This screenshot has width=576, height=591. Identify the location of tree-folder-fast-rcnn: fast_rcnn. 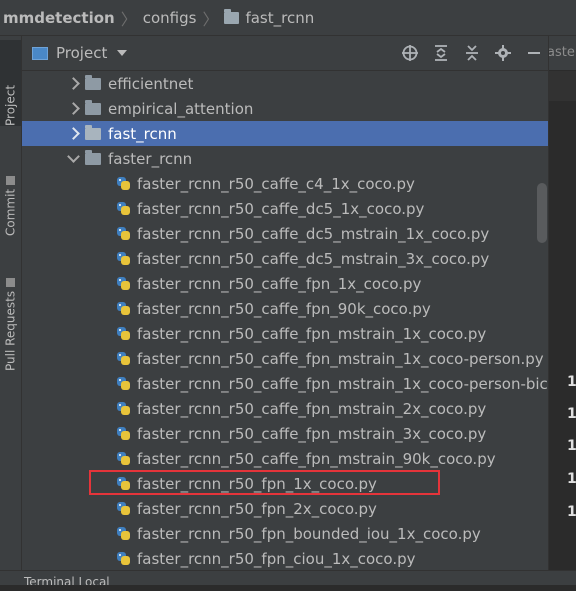
(285, 133).